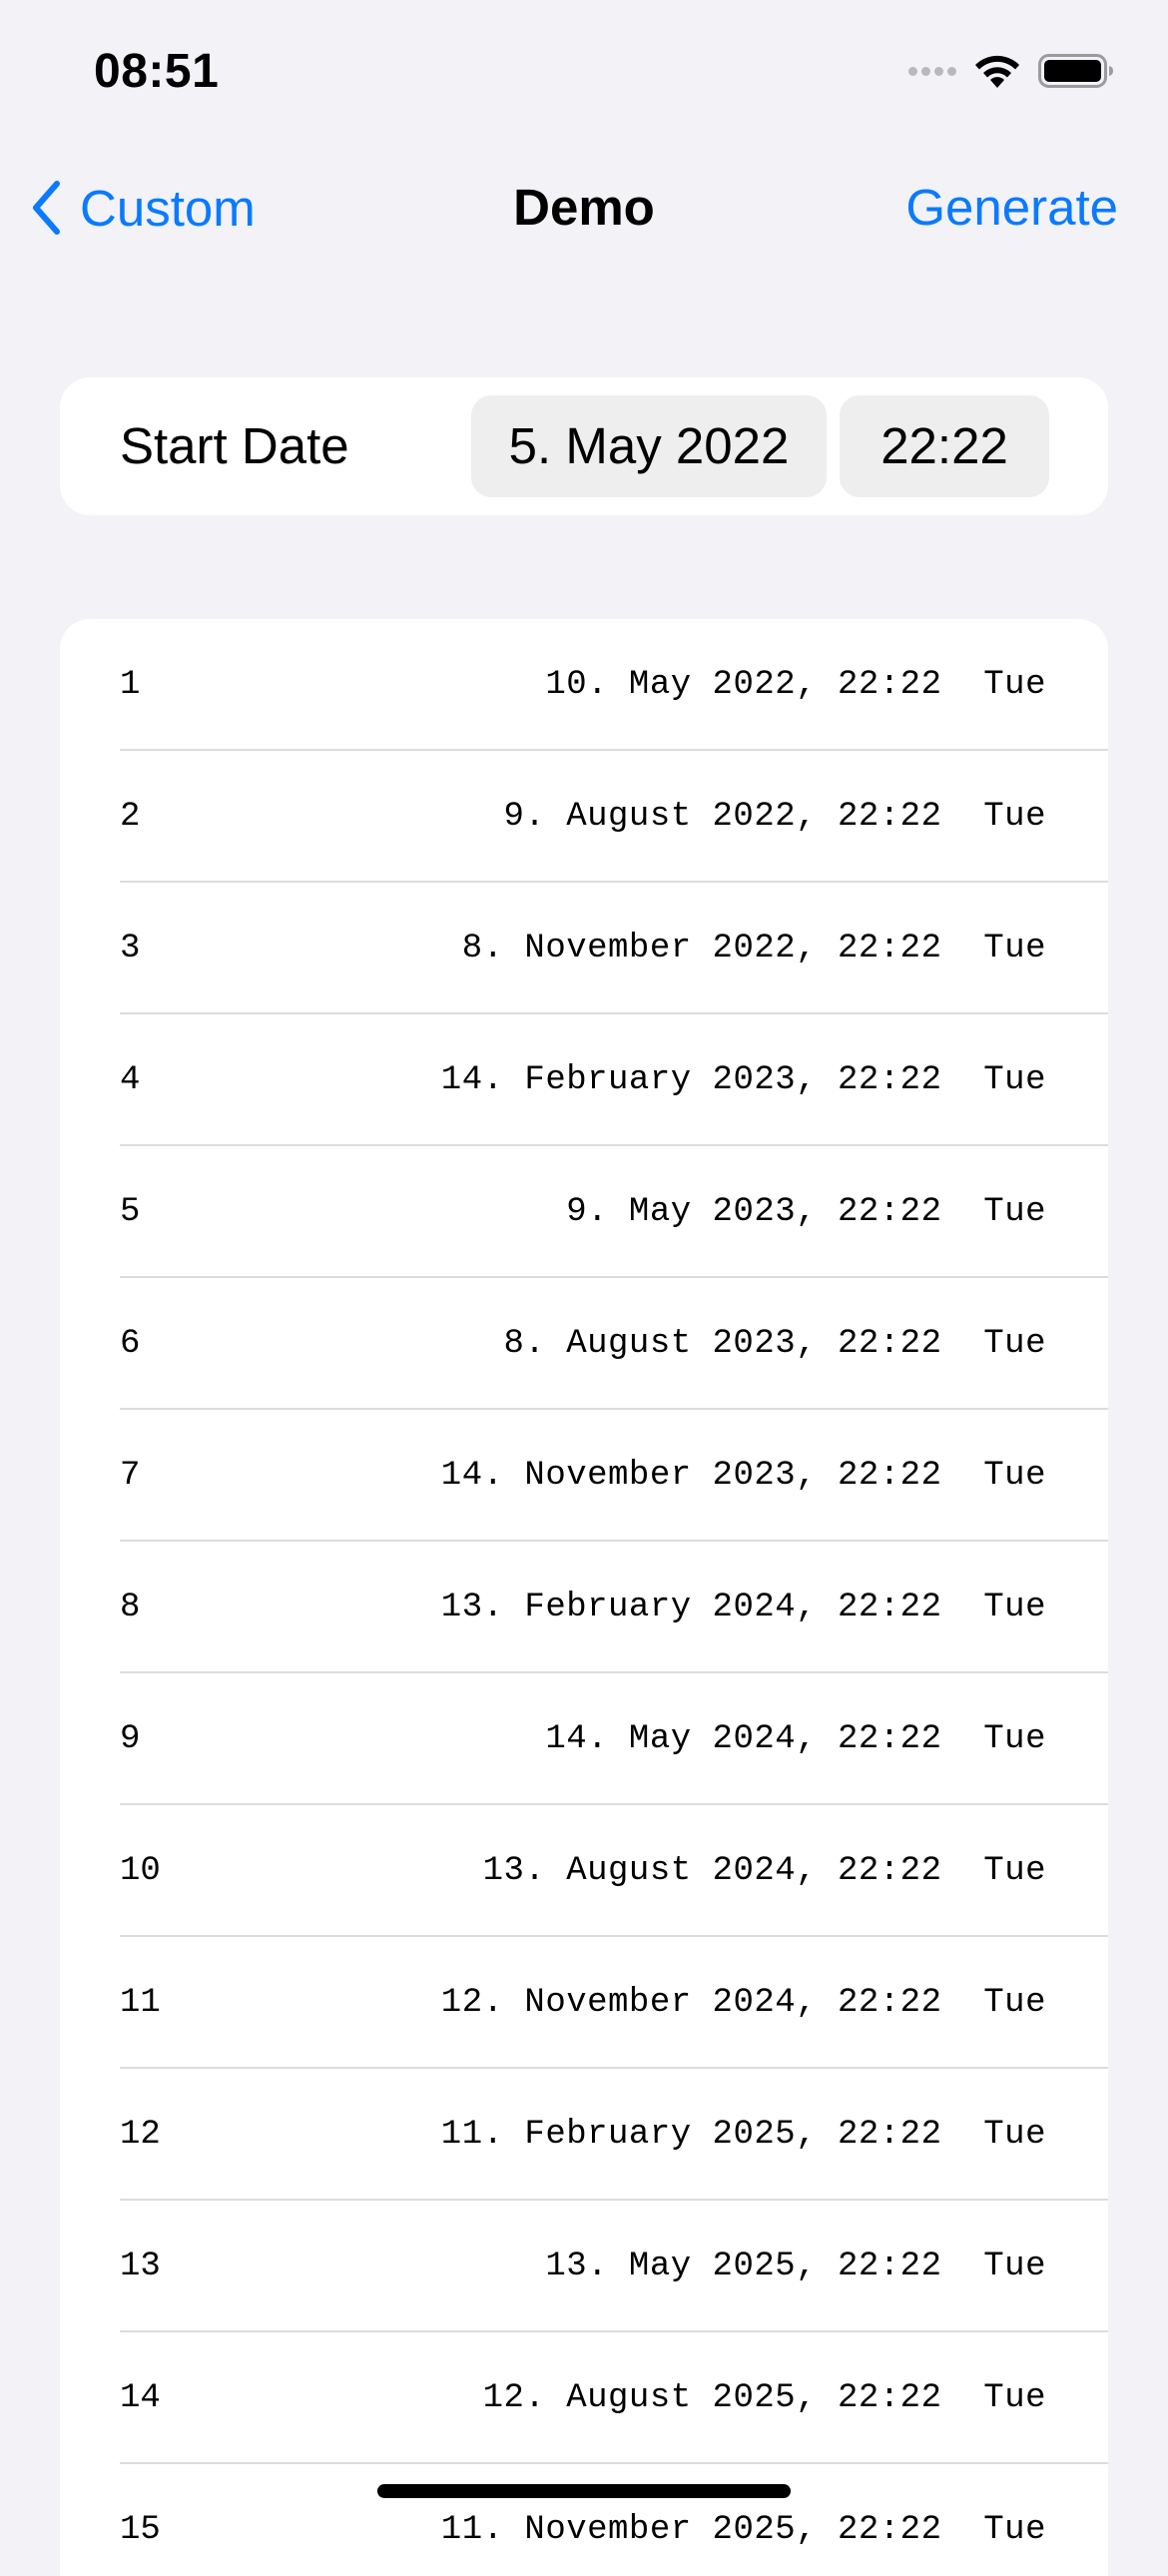 The image size is (1168, 2576). I want to click on start-date-picker: 5. May 2022, so click(649, 446).